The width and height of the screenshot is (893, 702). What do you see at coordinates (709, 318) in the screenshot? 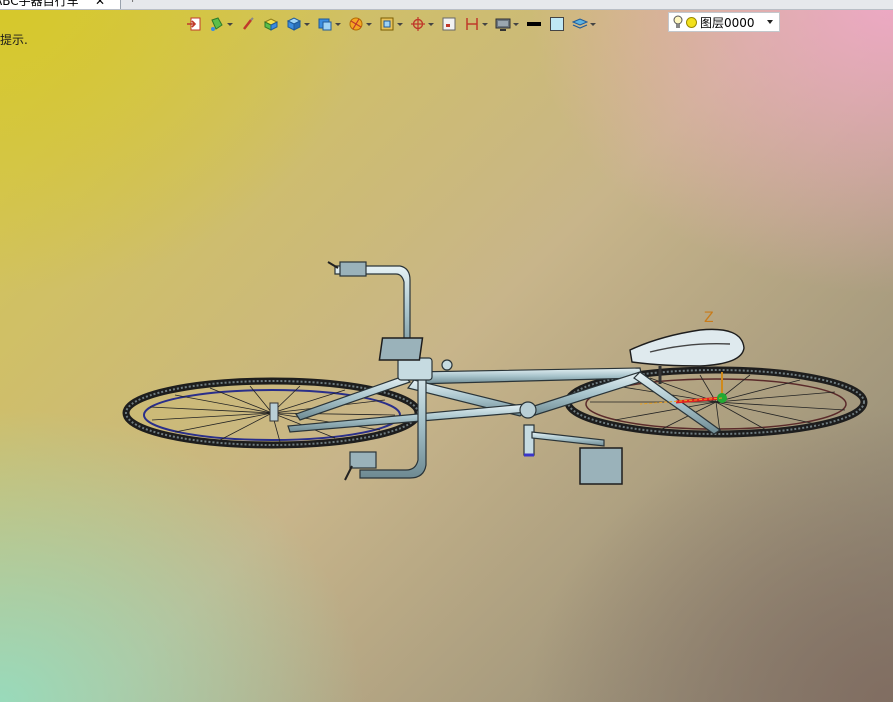
I see `z-axis-label: Z` at bounding box center [709, 318].